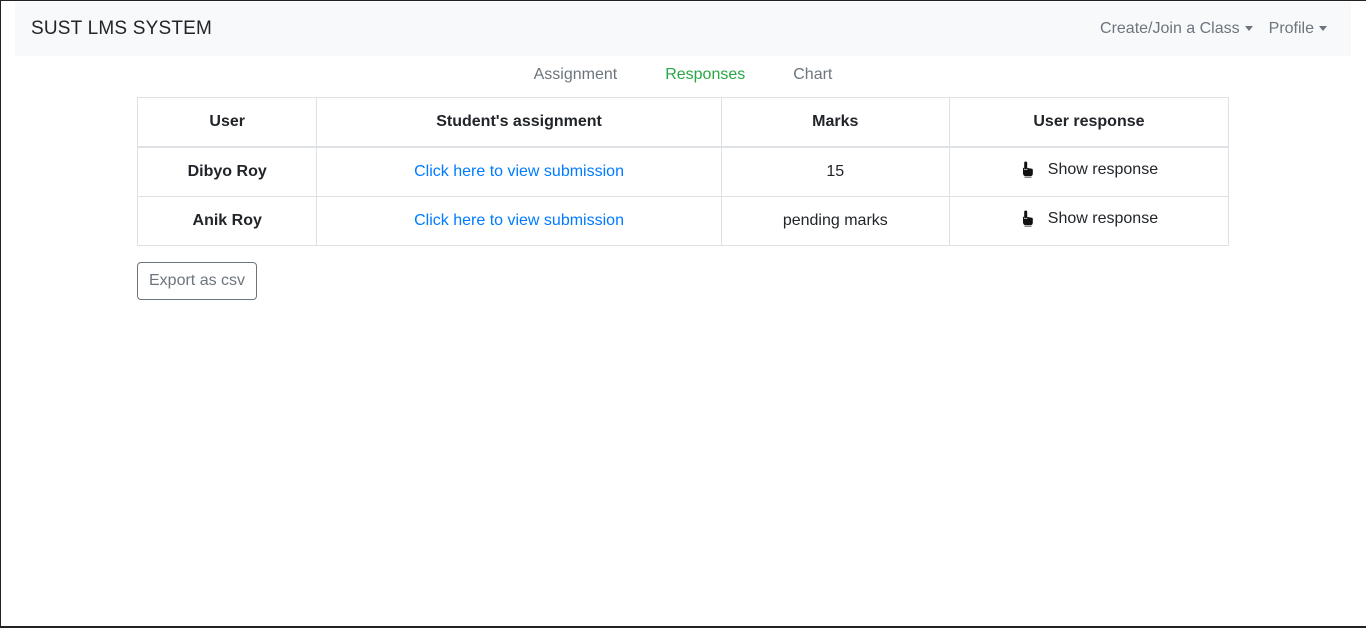 The height and width of the screenshot is (628, 1366). Describe the element at coordinates (227, 221) in the screenshot. I see `user-name: Anik Roy` at that location.